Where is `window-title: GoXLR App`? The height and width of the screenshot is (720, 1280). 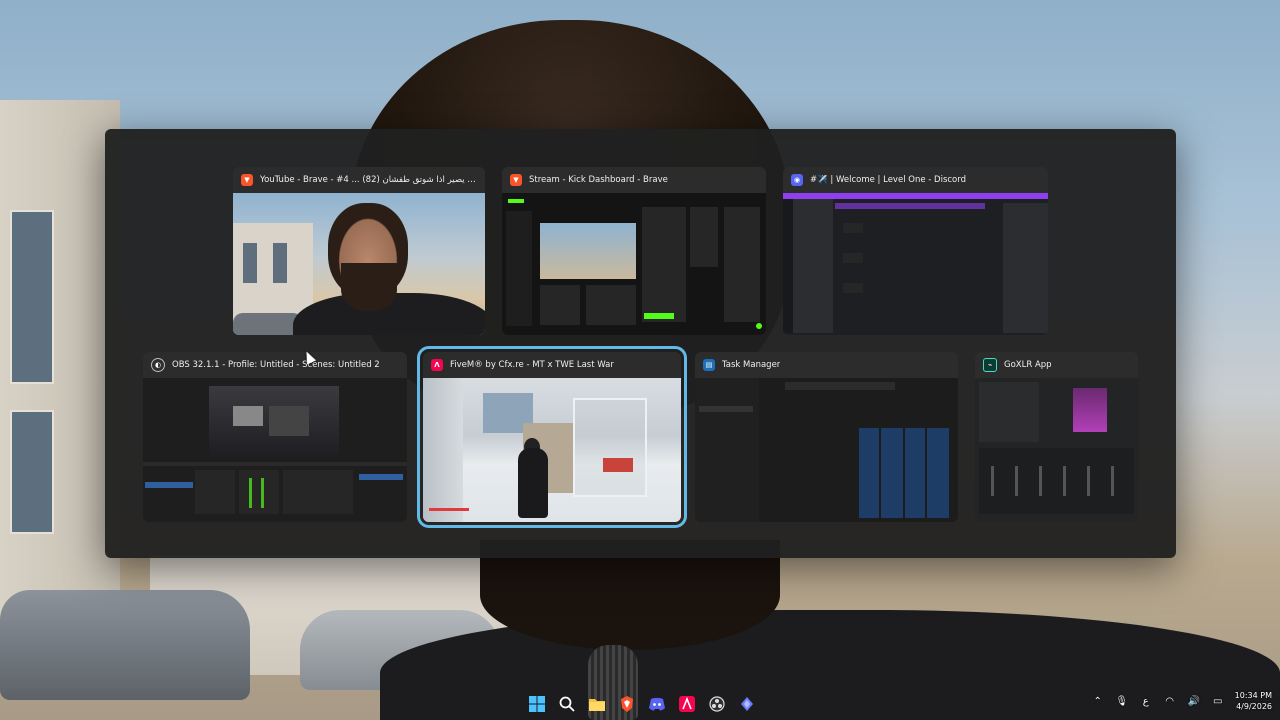 window-title: GoXLR App is located at coordinates (1028, 365).